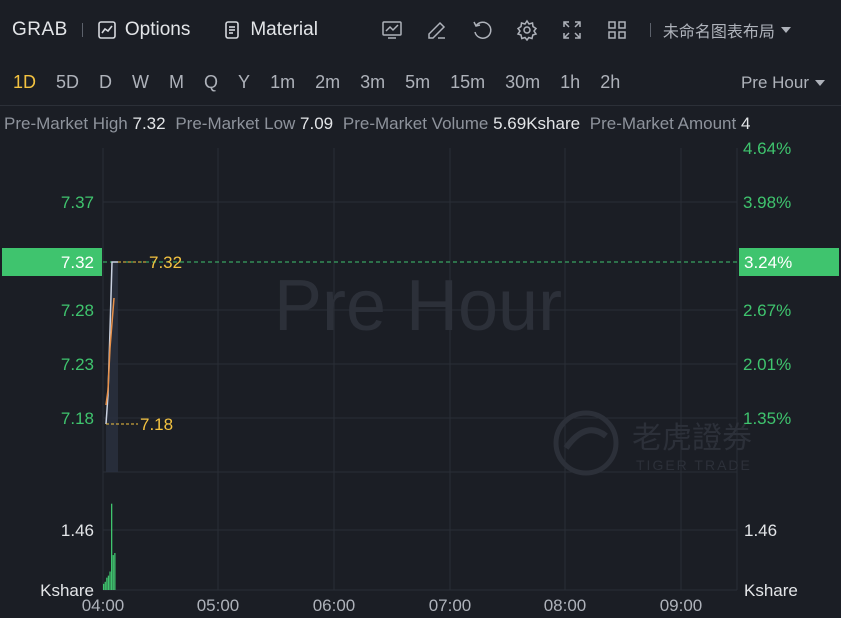 The image size is (841, 618). What do you see at coordinates (527, 30) in the screenshot?
I see `gear-icon` at bounding box center [527, 30].